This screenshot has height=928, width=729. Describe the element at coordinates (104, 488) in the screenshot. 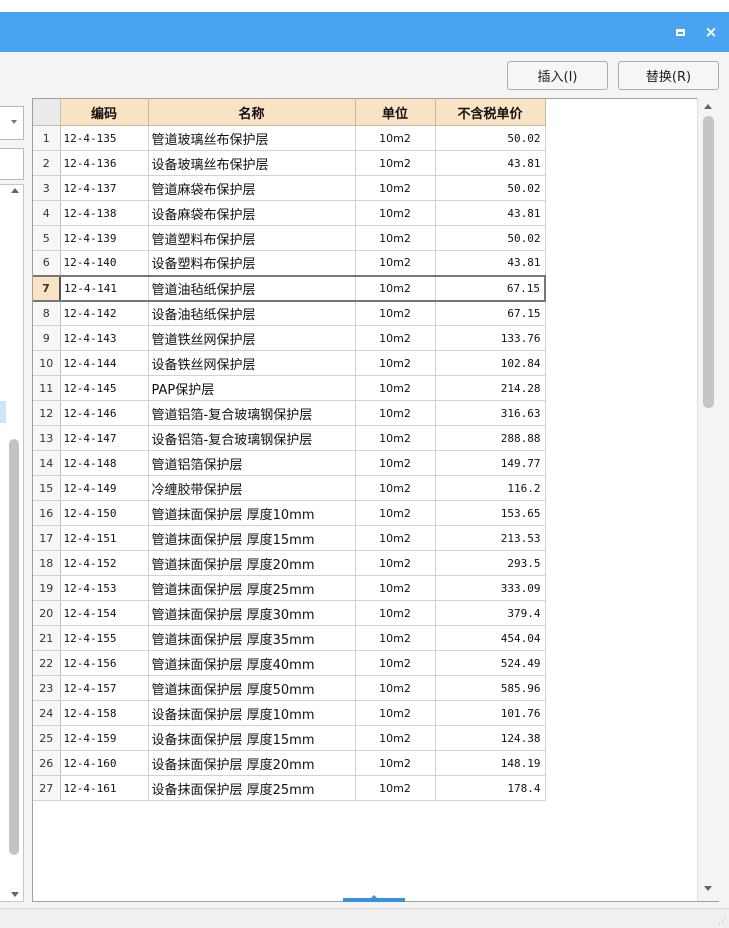

I see `cell-code: 12-4-149` at that location.